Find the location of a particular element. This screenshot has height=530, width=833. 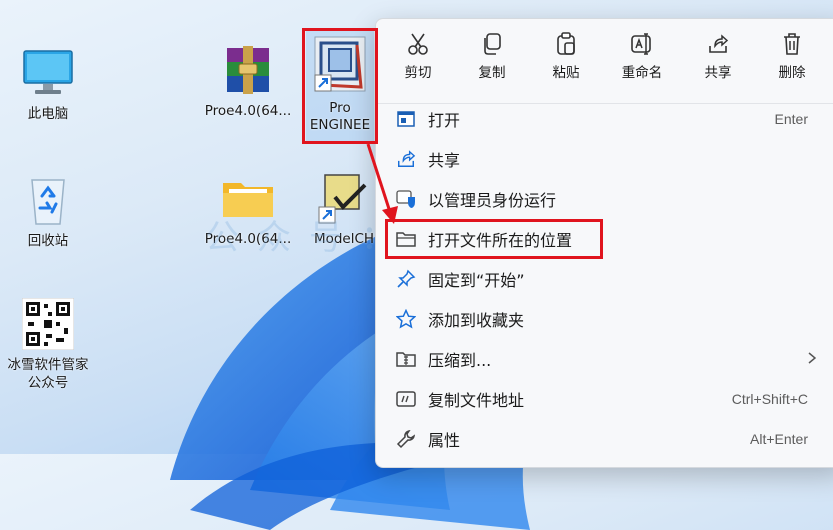

paste-button: 粘贴 is located at coordinates (566, 55).